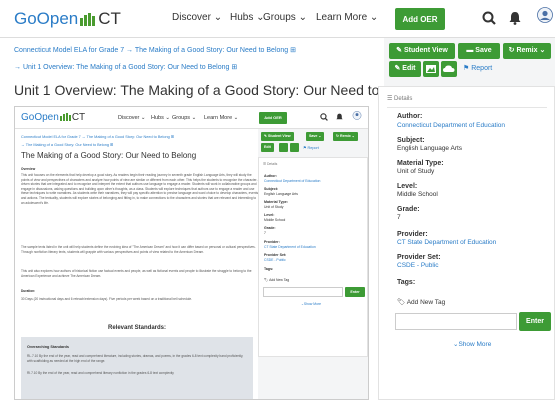  What do you see at coordinates (271, 189) in the screenshot?
I see `preview-subject-label: Subject:` at bounding box center [271, 189].